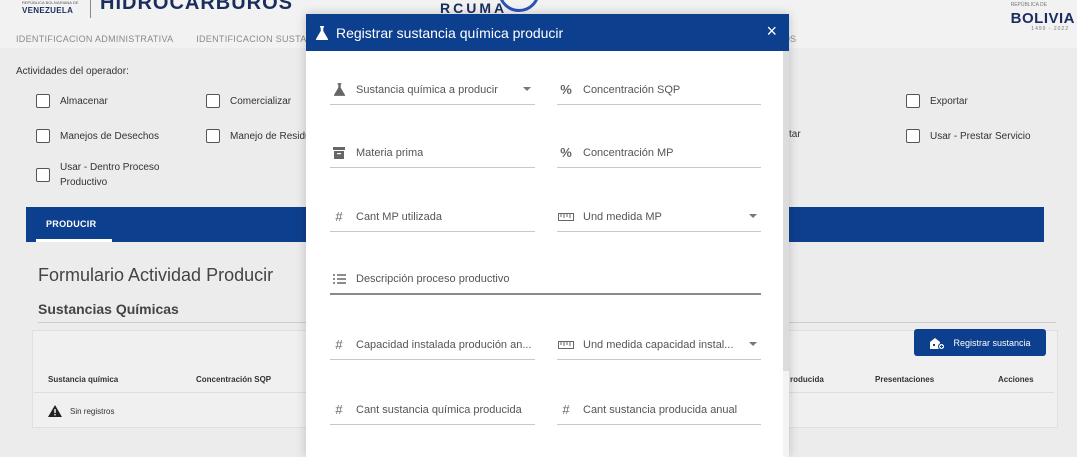 The width and height of the screenshot is (1077, 457). I want to click on empty-row: Sin registros, so click(81, 411).